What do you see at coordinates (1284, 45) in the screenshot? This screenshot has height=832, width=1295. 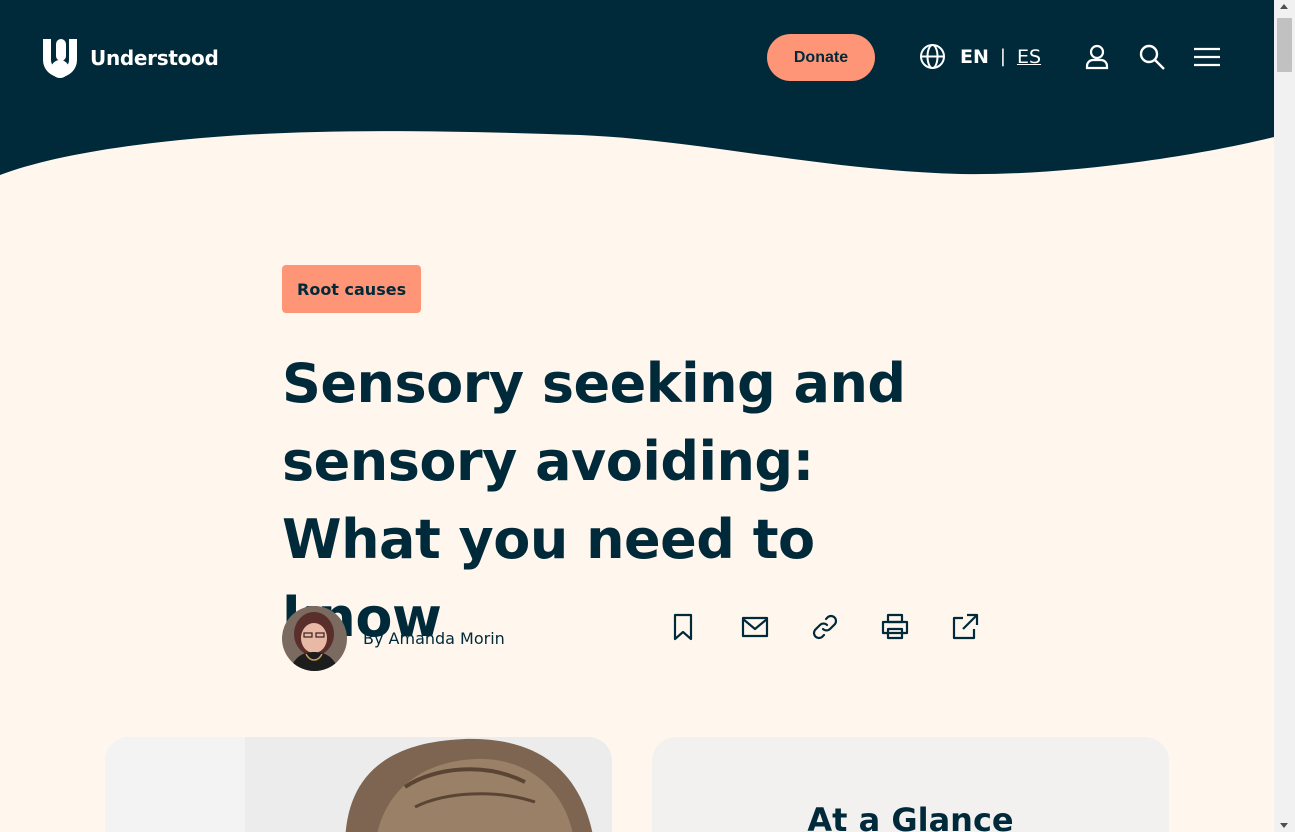 I see `scrollbar-thumb` at bounding box center [1284, 45].